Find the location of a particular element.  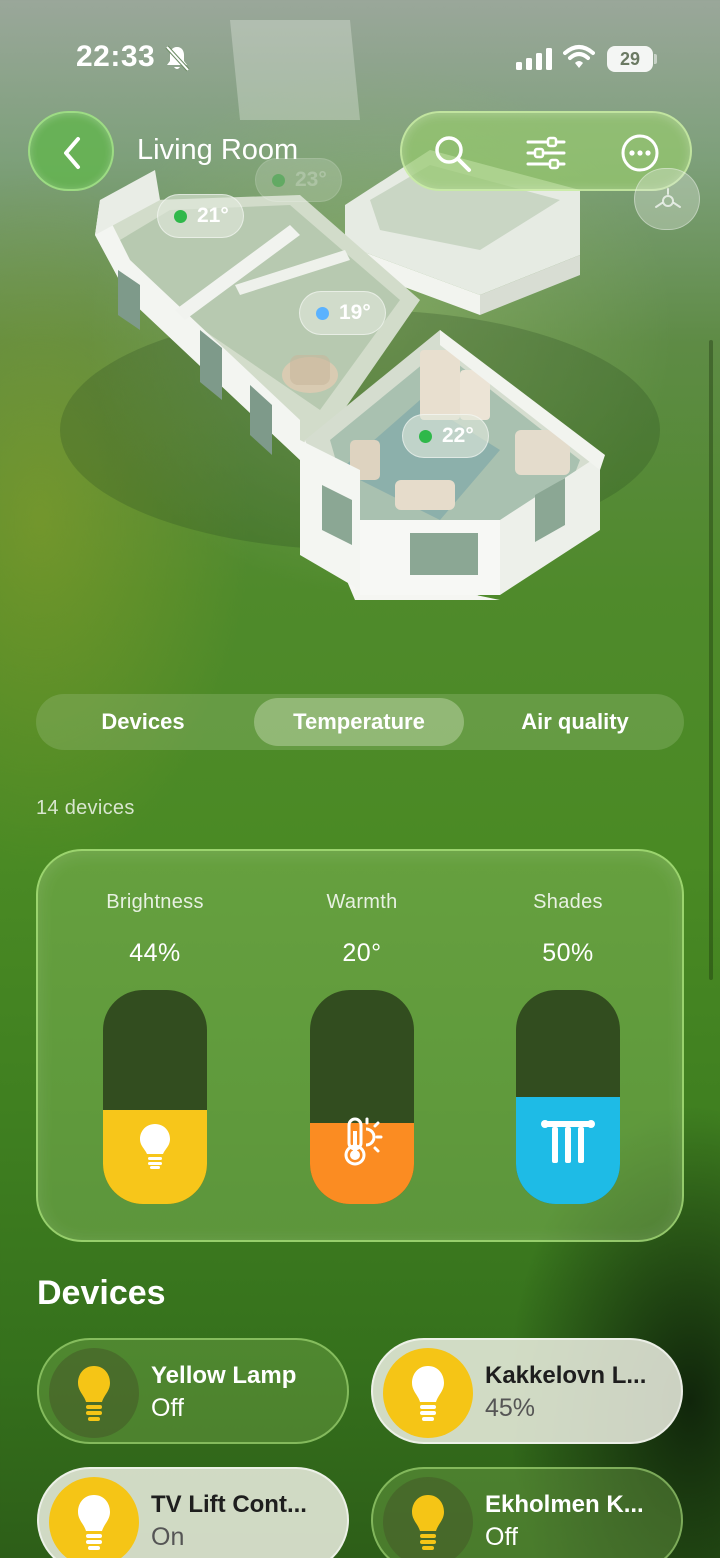

device-tile-yellow-lamp: Yellow Lamp Off is located at coordinates (193, 1391).